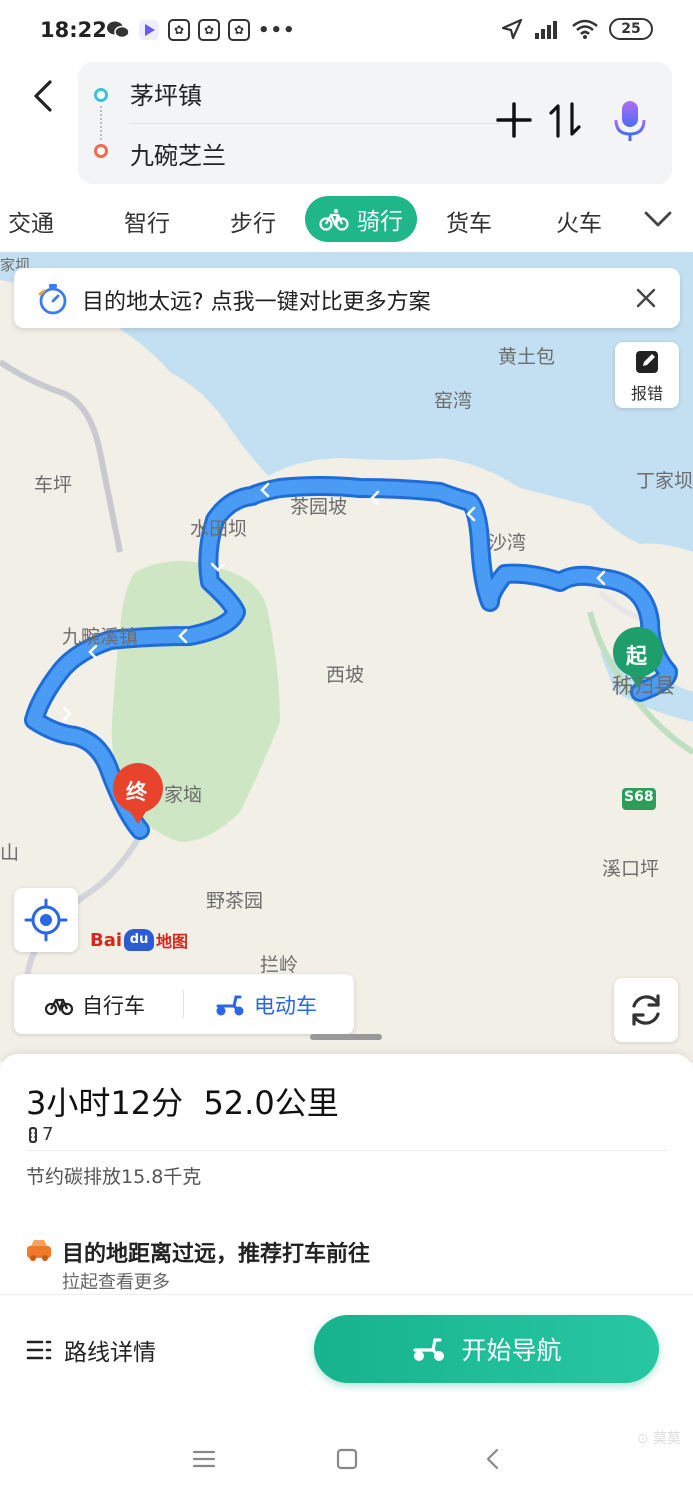 This screenshot has height=1500, width=693. I want to click on place-label: 西坡, so click(345, 675).